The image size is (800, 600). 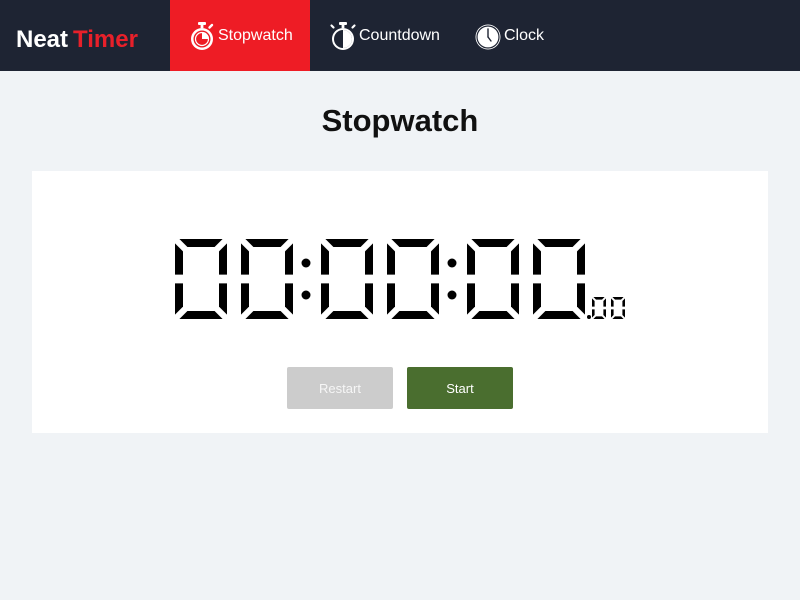 I want to click on brand-word-timer: Timer, so click(x=105, y=39).